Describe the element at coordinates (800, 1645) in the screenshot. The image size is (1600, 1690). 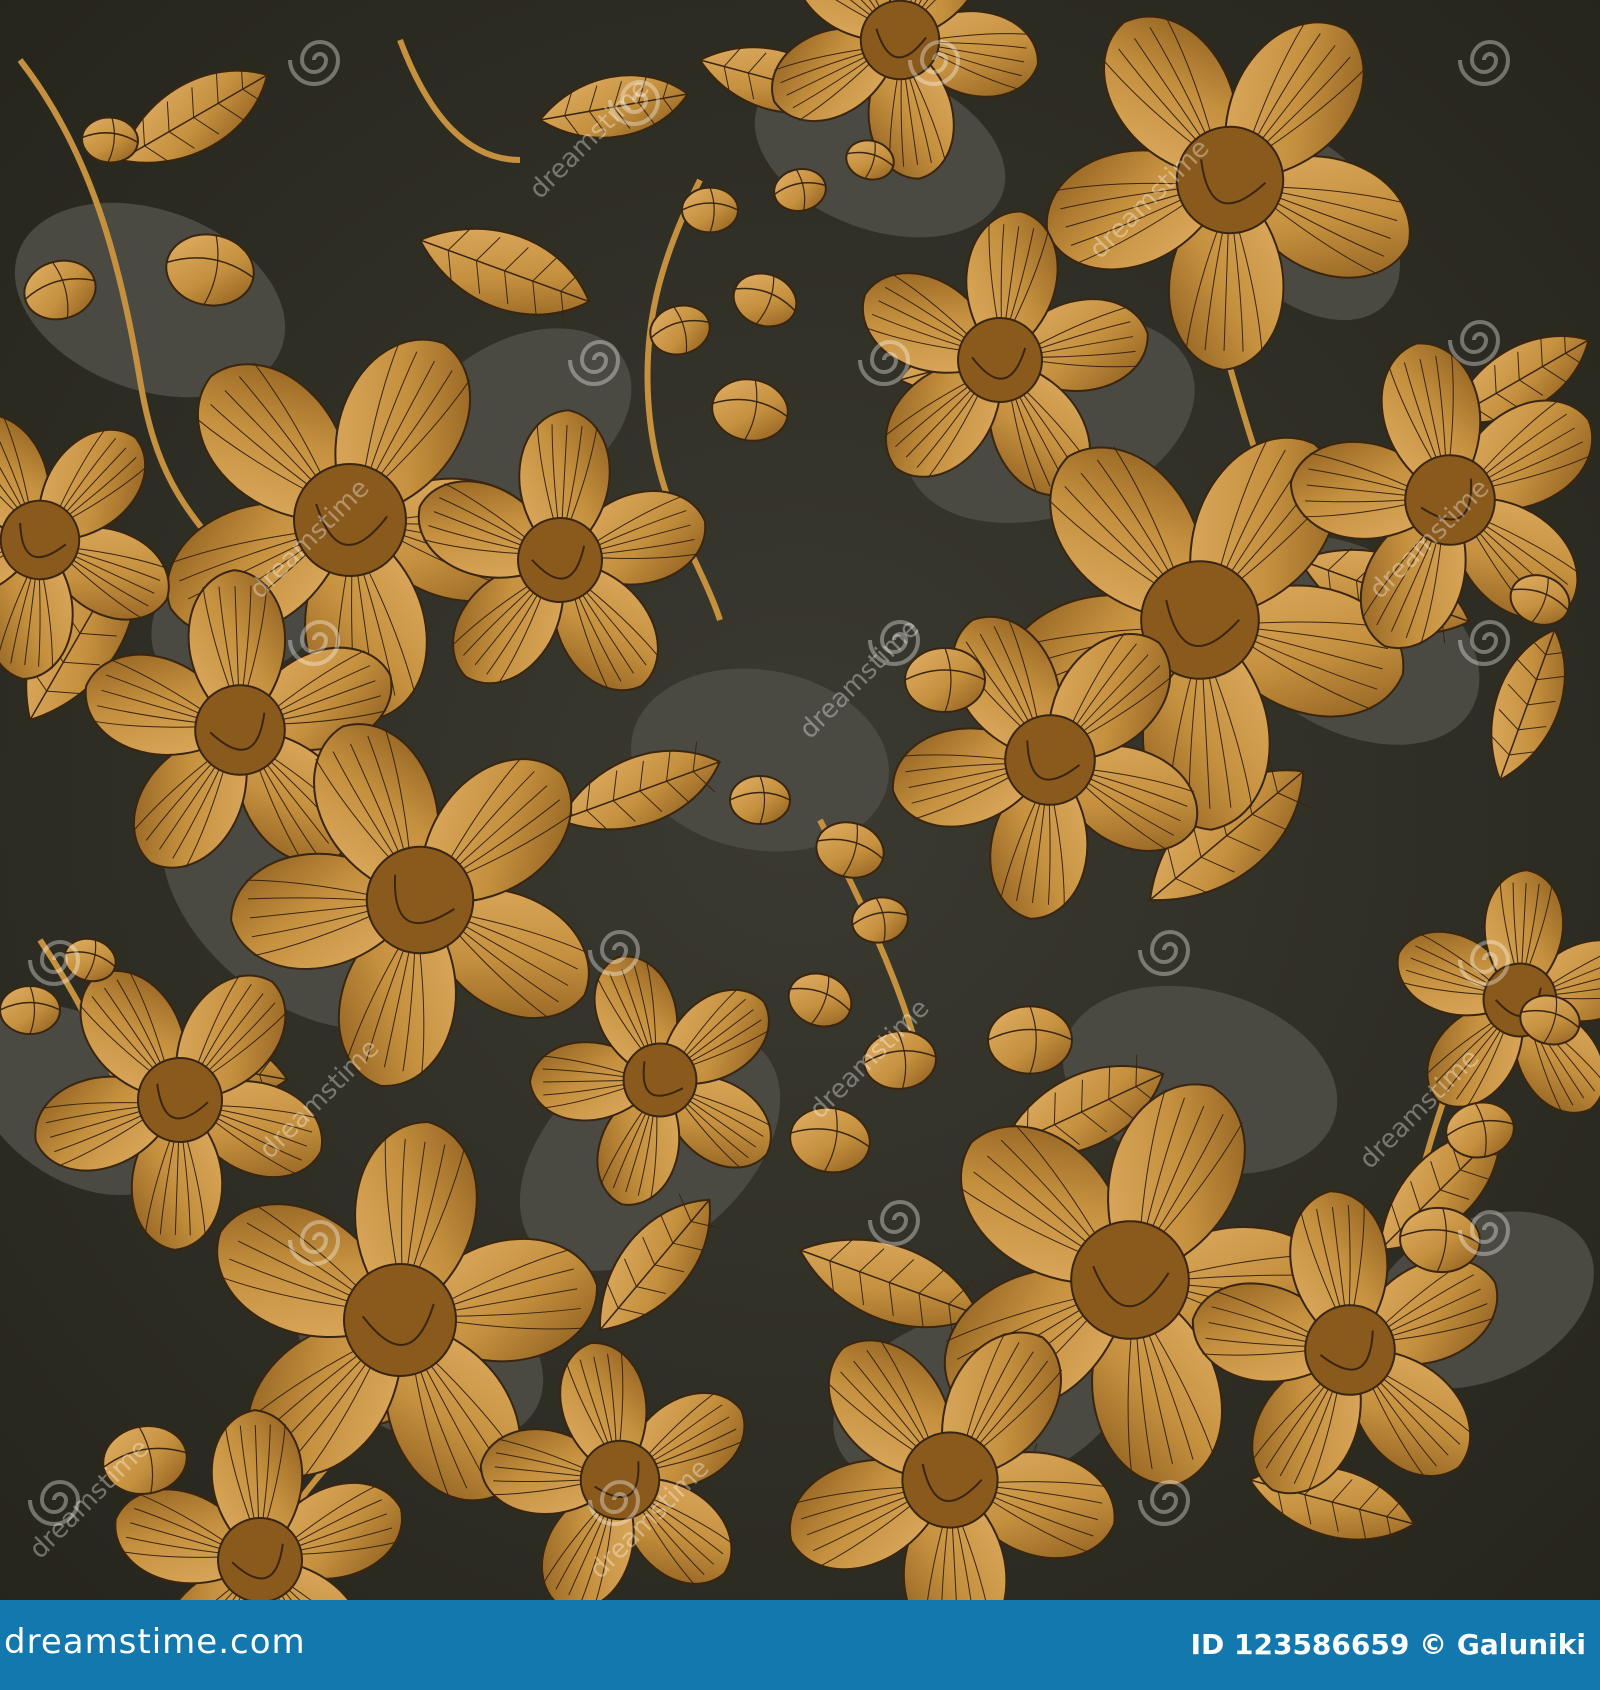
I see `footer-bar: dreamstime.com ID 123586659 © Galuniki` at that location.